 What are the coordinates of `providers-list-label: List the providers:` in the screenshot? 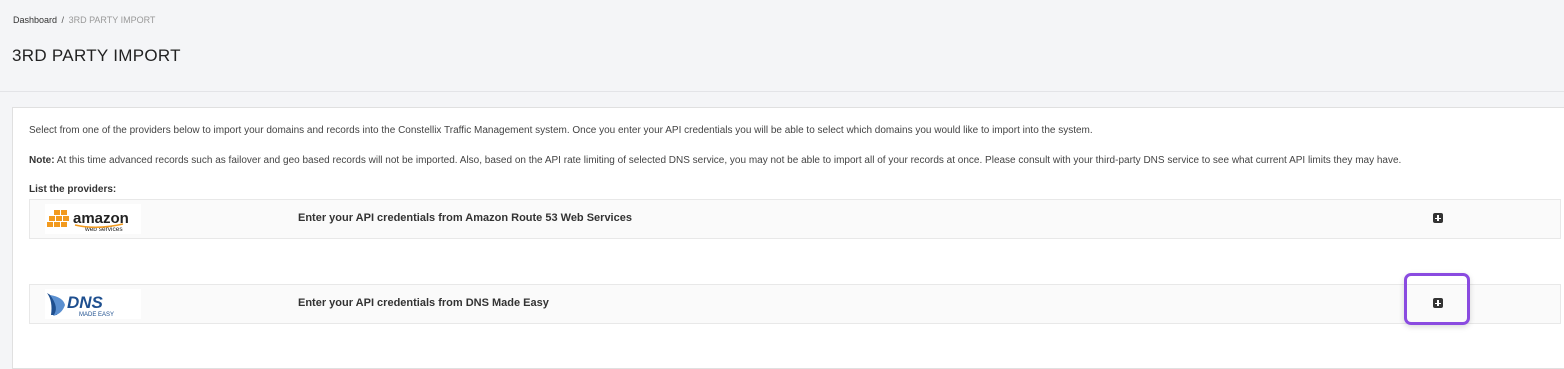 It's located at (73, 189).